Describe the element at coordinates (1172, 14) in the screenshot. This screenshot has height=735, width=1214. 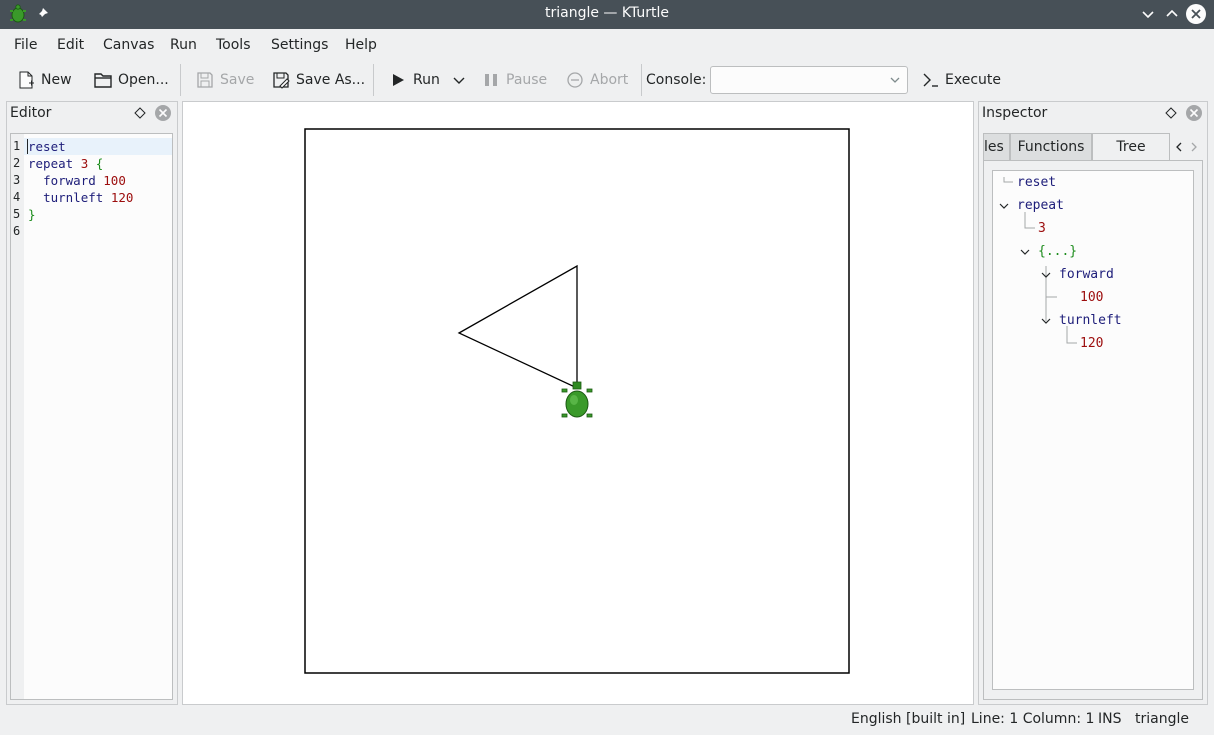
I see `maximize-icon` at that location.